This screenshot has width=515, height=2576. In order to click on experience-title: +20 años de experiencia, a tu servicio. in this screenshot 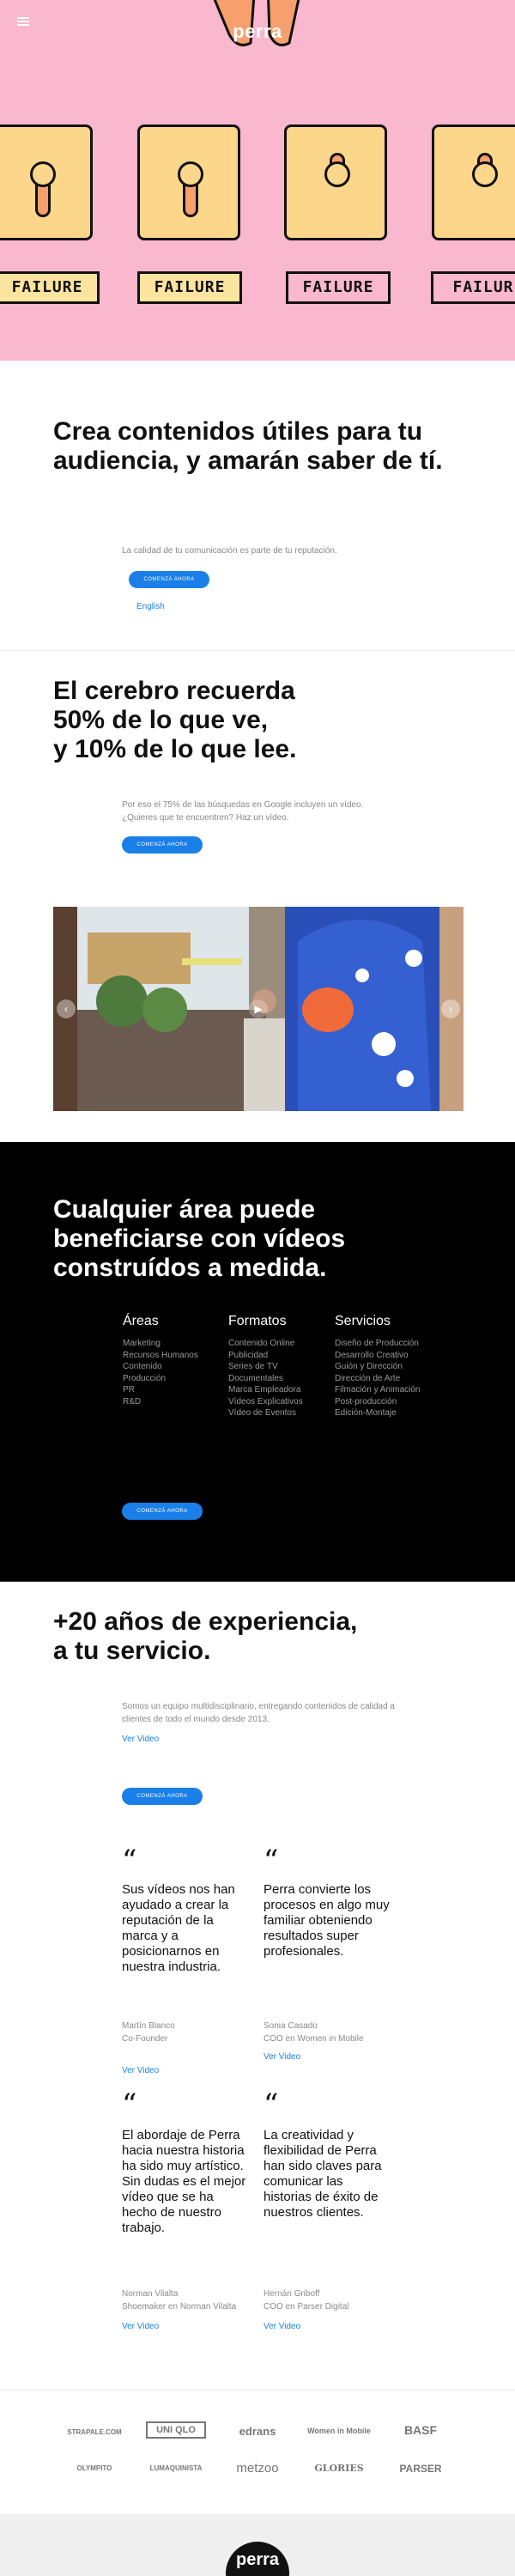, I will do `click(205, 1636)`.